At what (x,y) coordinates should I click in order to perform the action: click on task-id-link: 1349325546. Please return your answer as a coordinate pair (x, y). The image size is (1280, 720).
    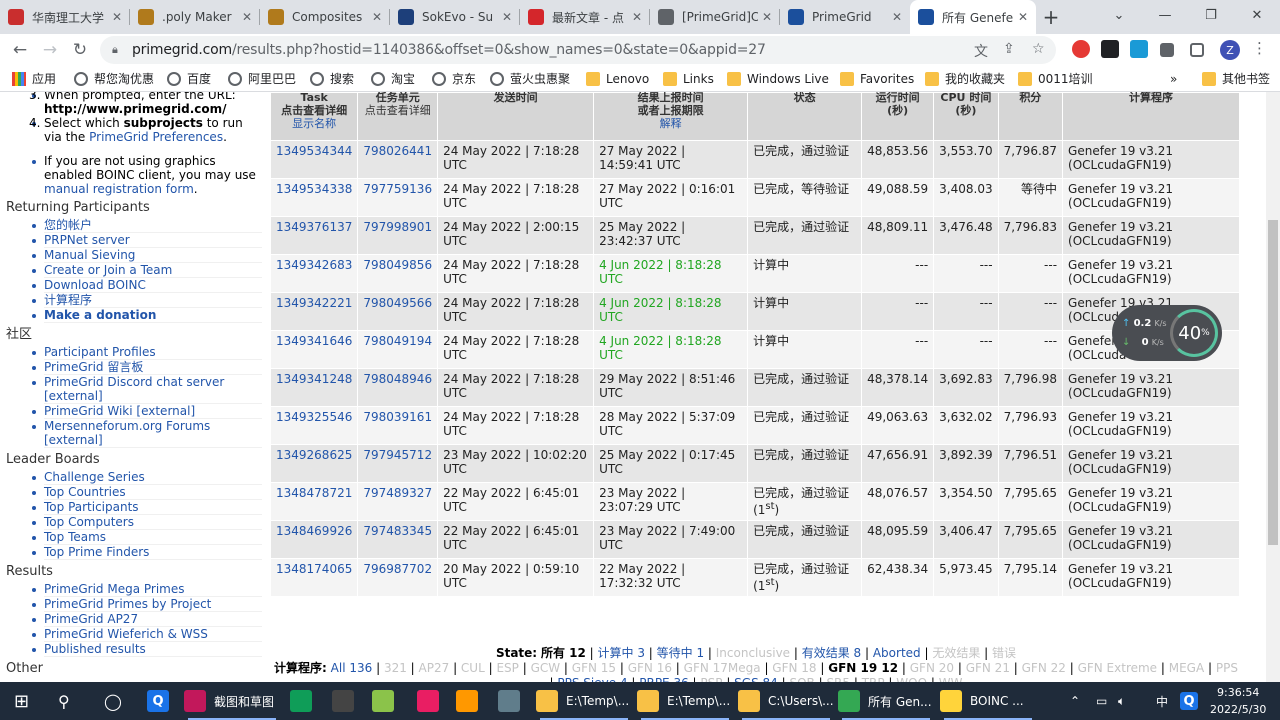
    Looking at the image, I should click on (314, 425).